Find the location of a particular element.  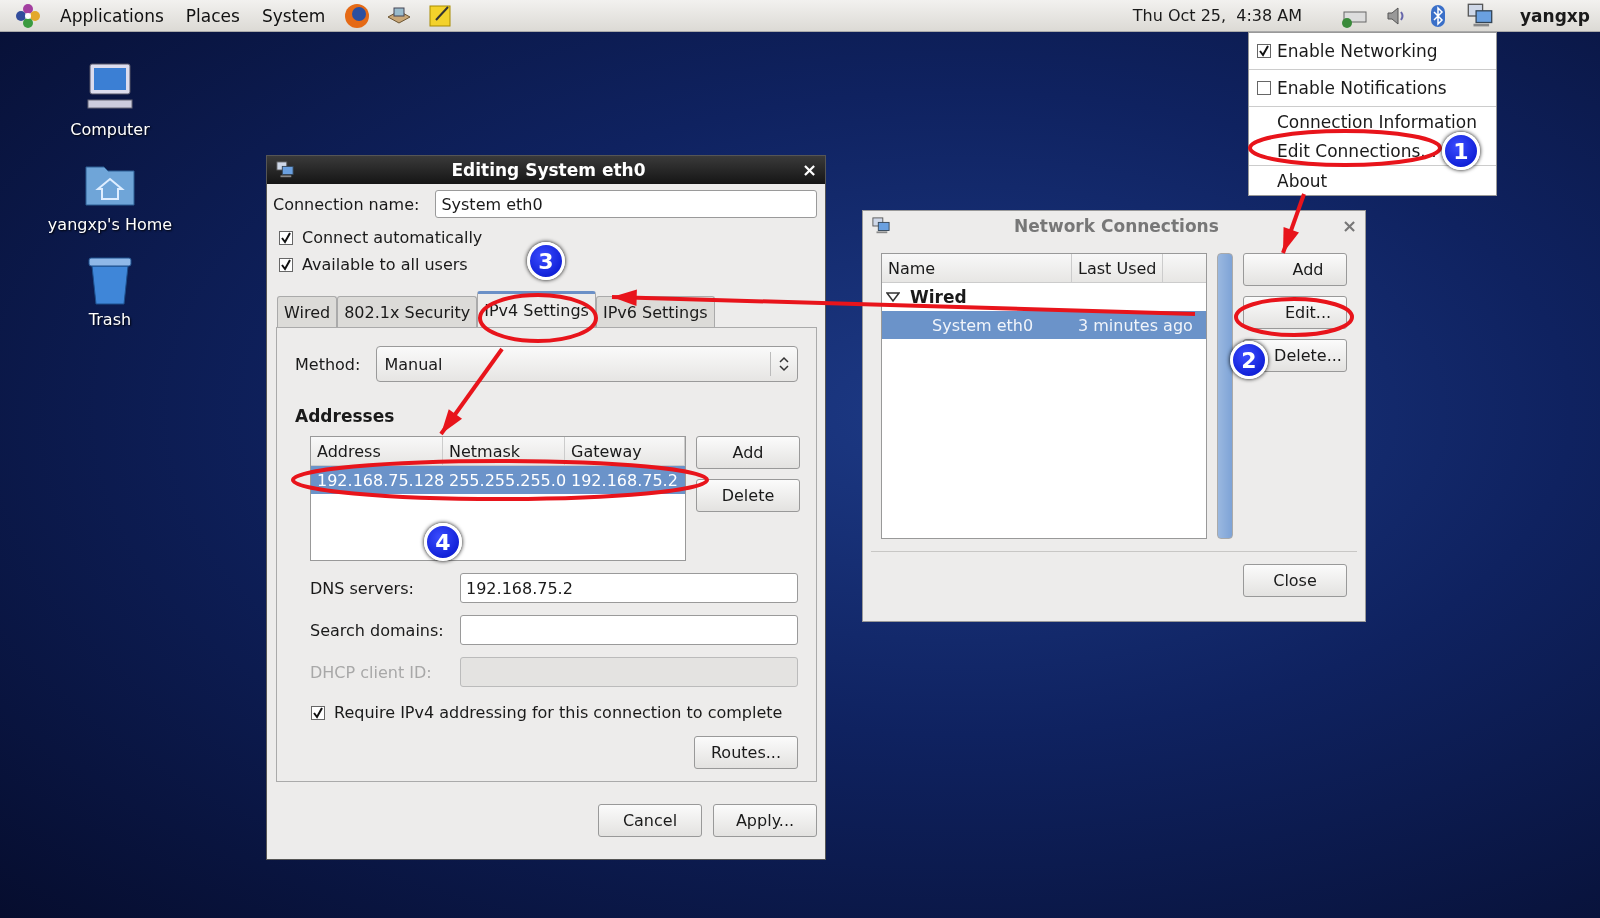

section-heading: Addresses is located at coordinates (345, 416).